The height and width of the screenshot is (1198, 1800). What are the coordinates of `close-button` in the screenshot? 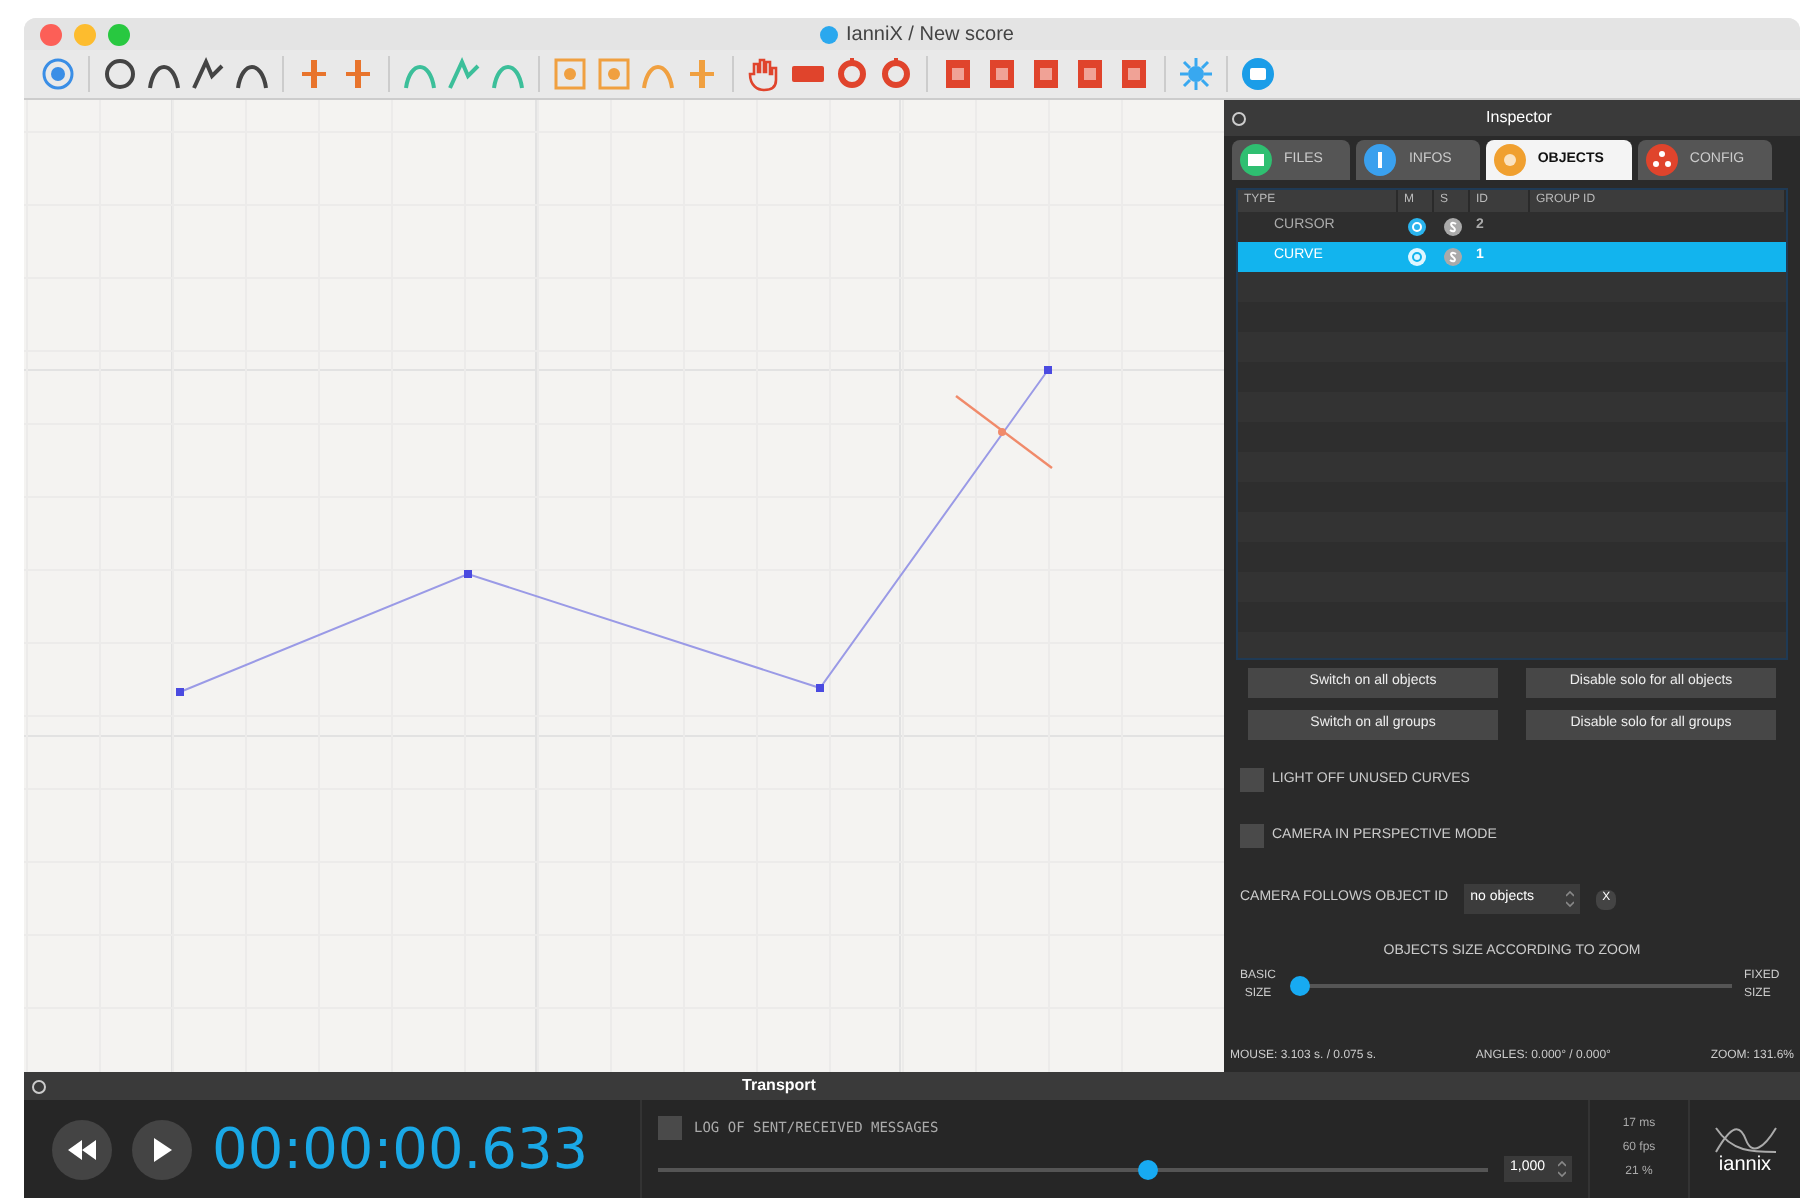 It's located at (51, 34).